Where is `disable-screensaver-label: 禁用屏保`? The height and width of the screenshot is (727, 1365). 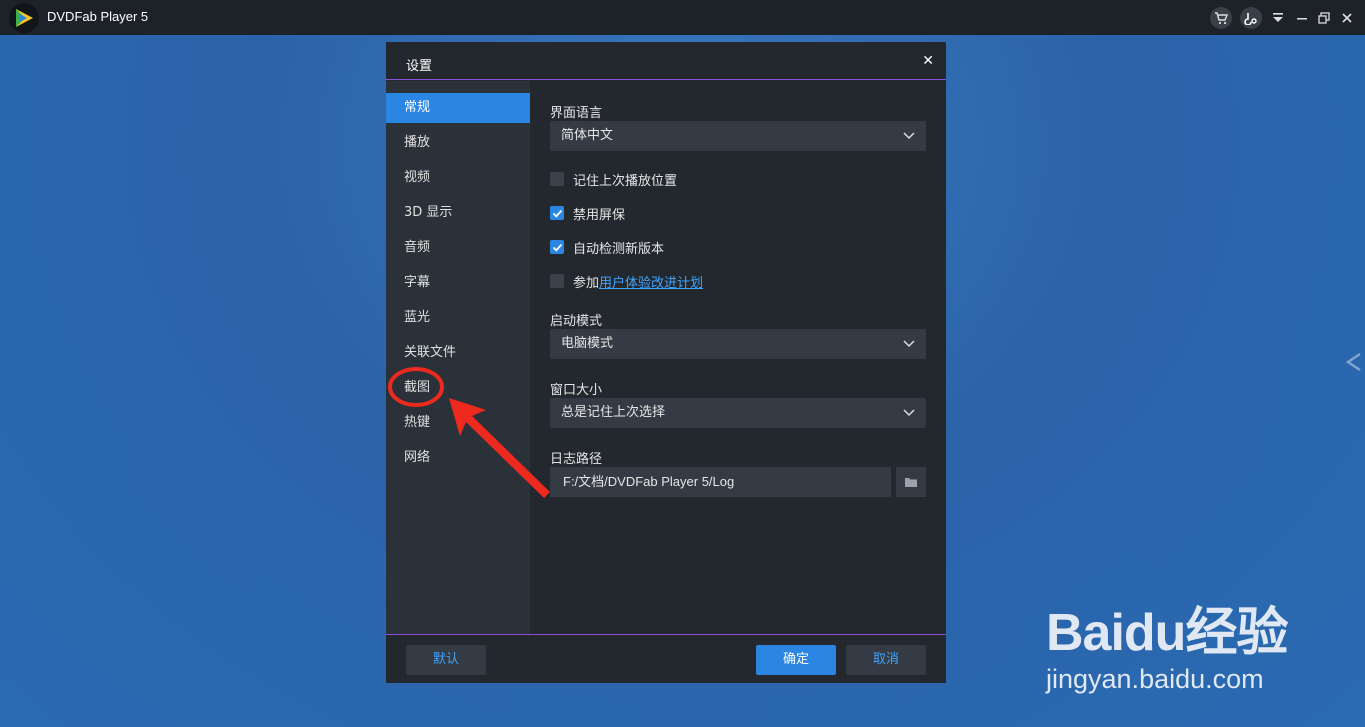 disable-screensaver-label: 禁用屏保 is located at coordinates (599, 215).